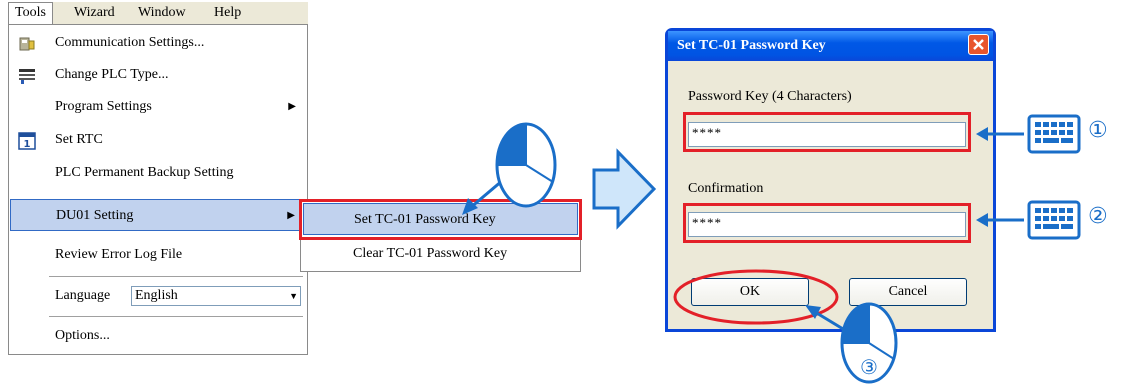 The image size is (1126, 385). Describe the element at coordinates (227, 13) in the screenshot. I see `menu-help: Help` at that location.